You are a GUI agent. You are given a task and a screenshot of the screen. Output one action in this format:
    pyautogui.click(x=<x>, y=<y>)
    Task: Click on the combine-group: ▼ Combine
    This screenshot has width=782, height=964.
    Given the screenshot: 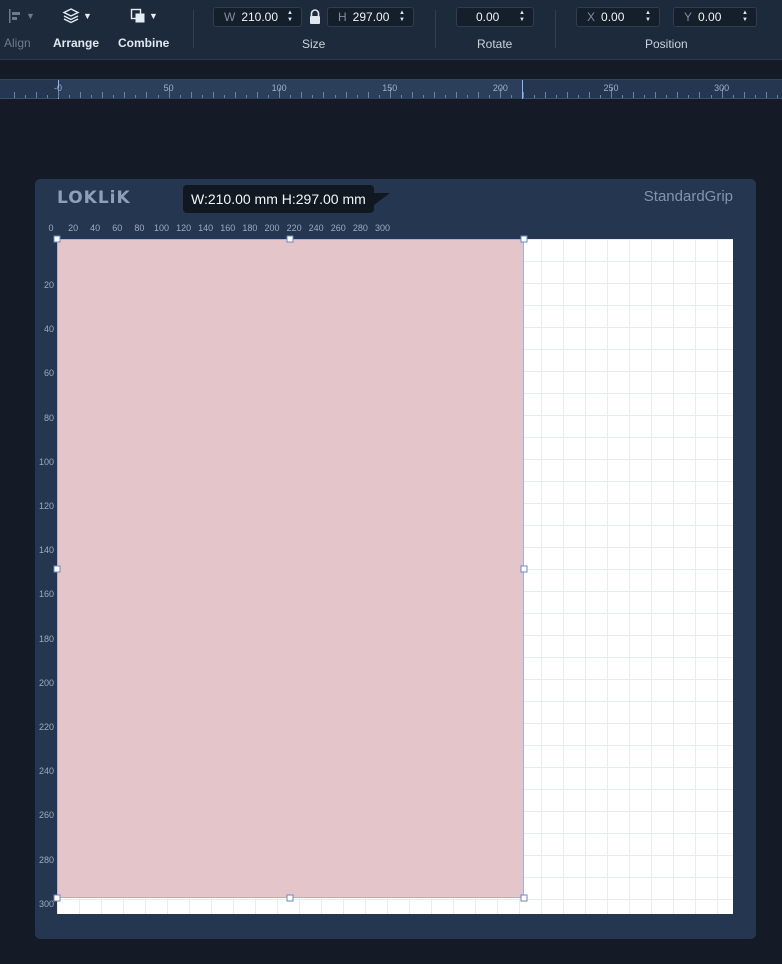 What is the action you would take?
    pyautogui.click(x=144, y=30)
    